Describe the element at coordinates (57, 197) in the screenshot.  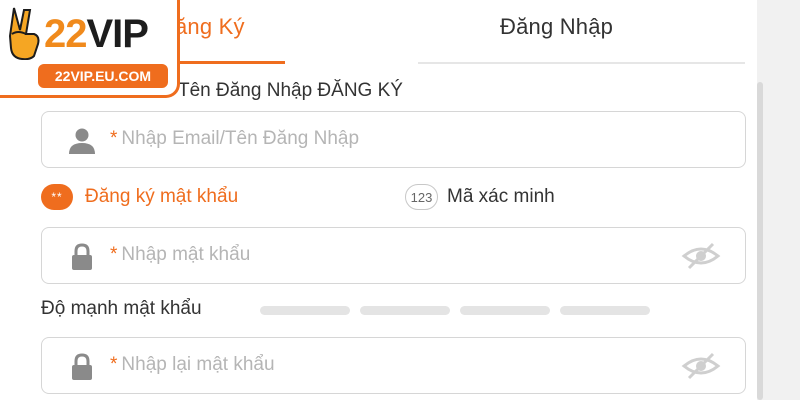
I see `password-option-badge: **` at that location.